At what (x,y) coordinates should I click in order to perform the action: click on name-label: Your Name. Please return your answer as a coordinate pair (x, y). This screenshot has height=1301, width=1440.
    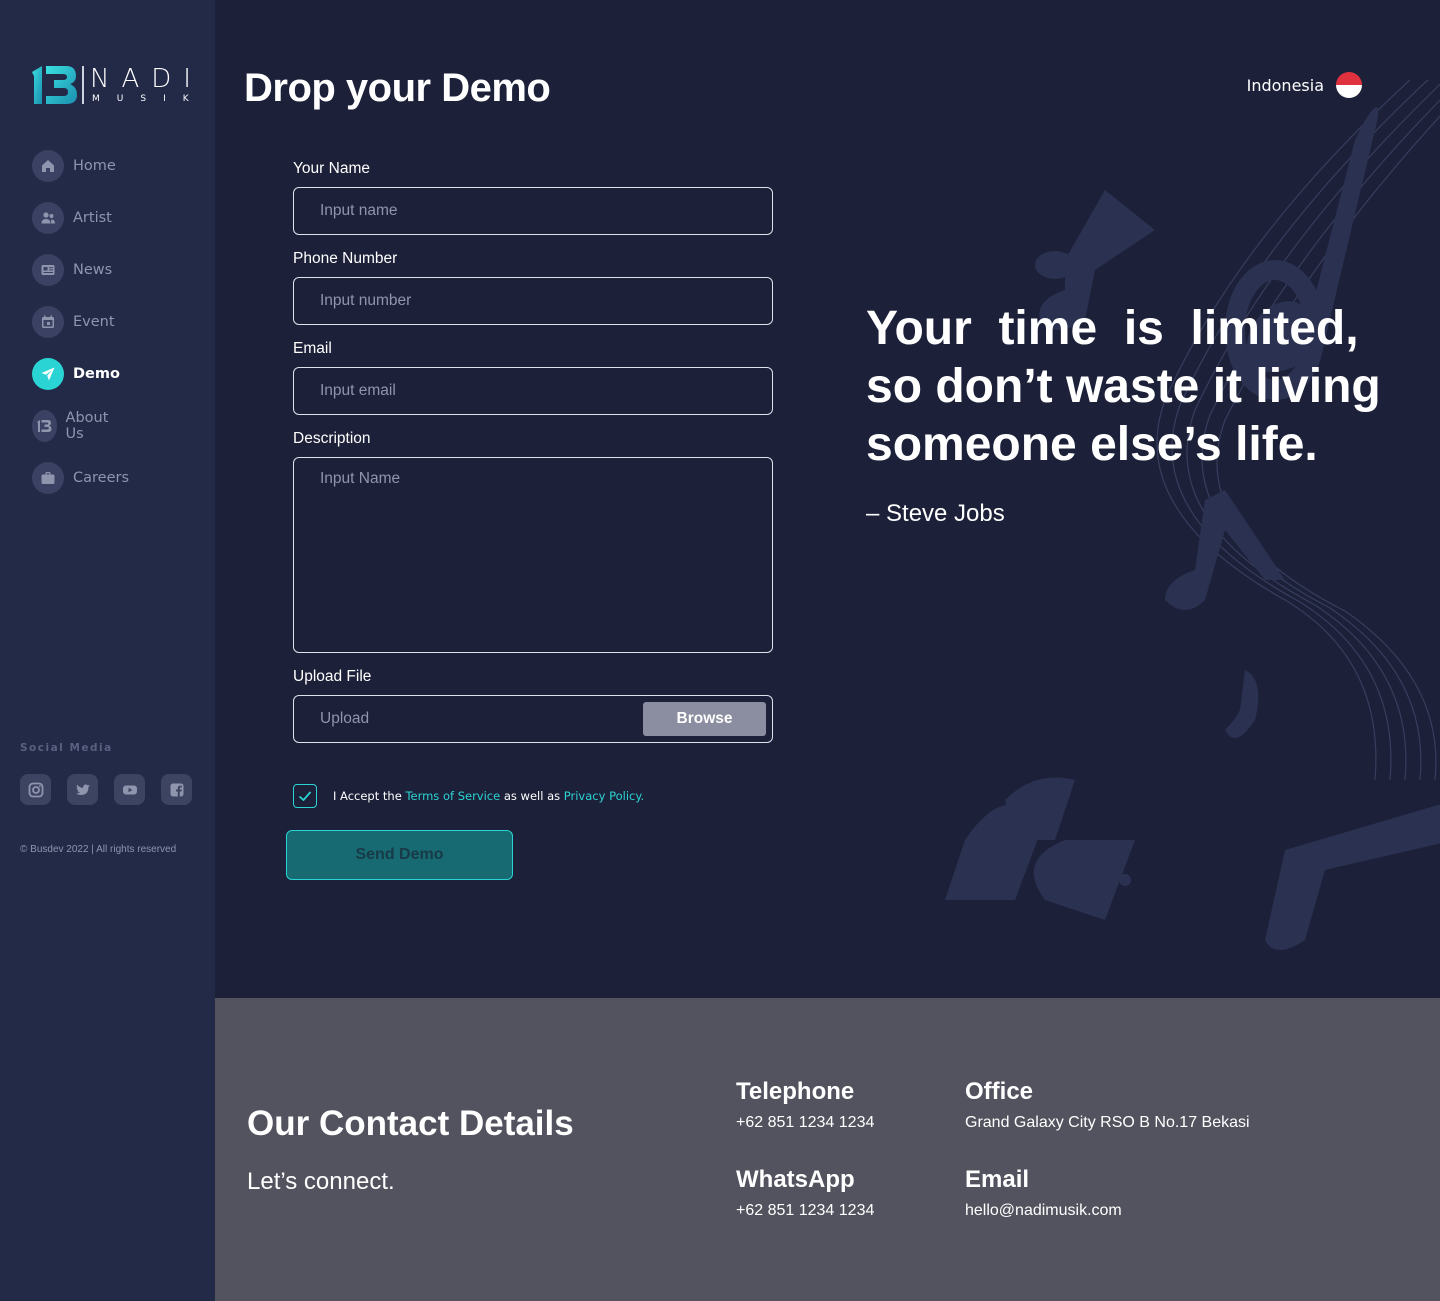
    Looking at the image, I should click on (331, 168).